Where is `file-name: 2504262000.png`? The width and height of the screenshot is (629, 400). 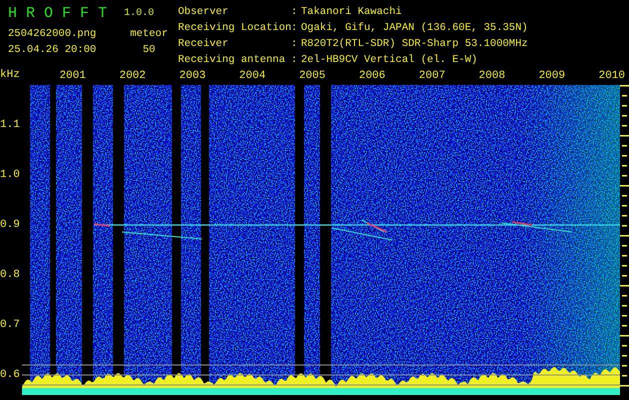
file-name: 2504262000.png is located at coordinates (53, 34).